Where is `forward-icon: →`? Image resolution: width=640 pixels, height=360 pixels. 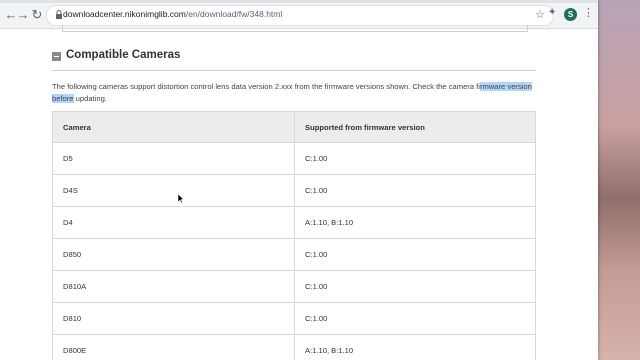 forward-icon: → is located at coordinates (23, 15).